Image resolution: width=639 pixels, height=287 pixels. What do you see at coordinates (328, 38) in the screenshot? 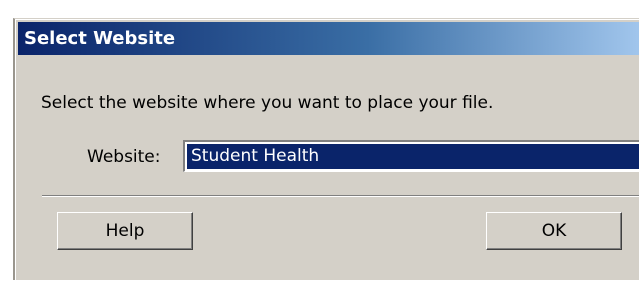
I see `dialog-title-bar: Select Website` at bounding box center [328, 38].